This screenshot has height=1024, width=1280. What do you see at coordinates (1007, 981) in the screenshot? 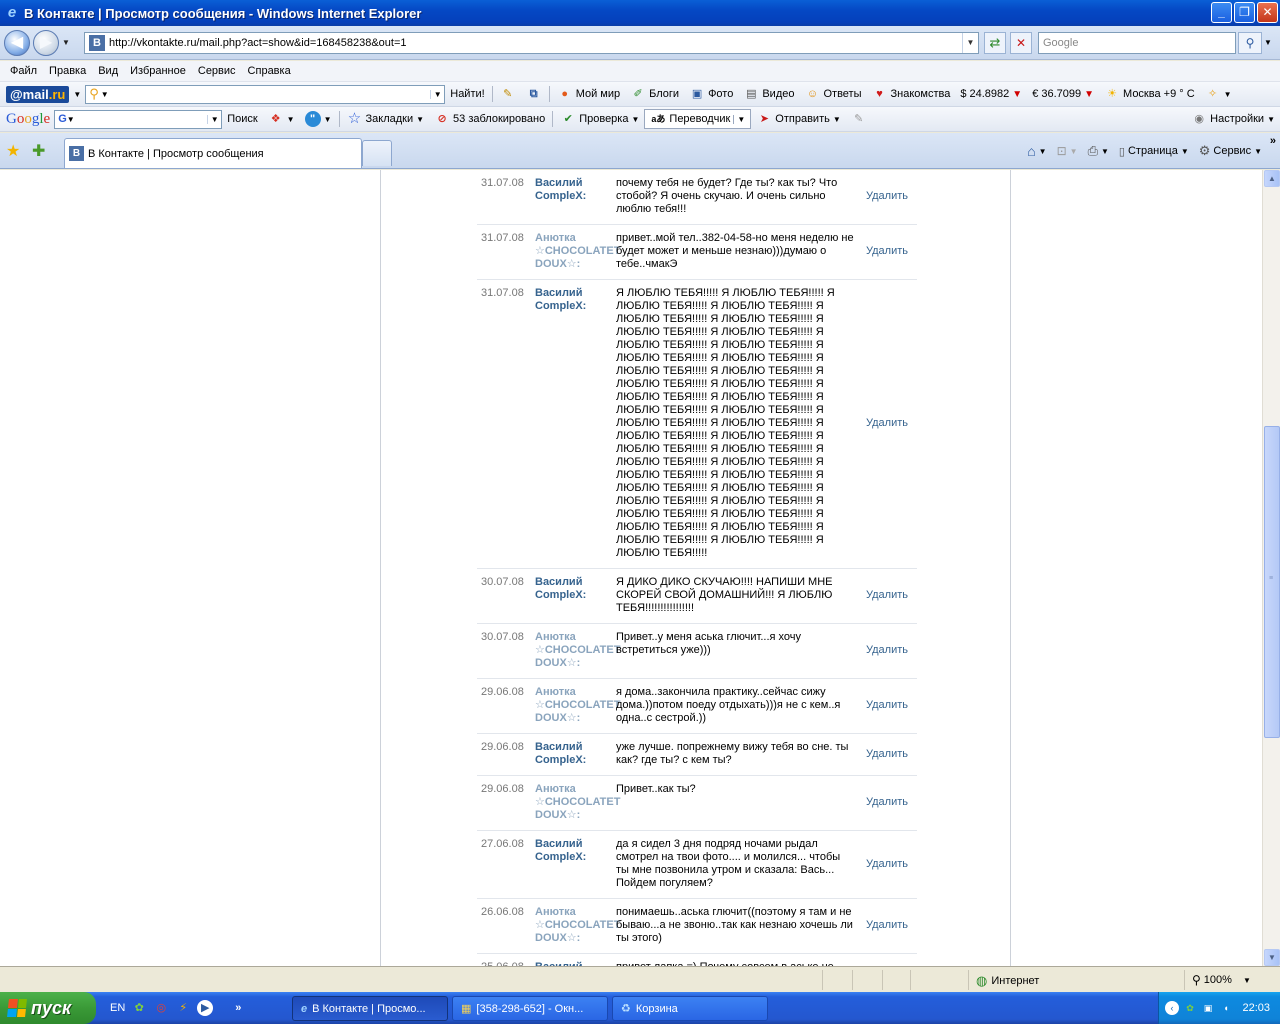
I see `security-zone: ◍ Интернет` at bounding box center [1007, 981].